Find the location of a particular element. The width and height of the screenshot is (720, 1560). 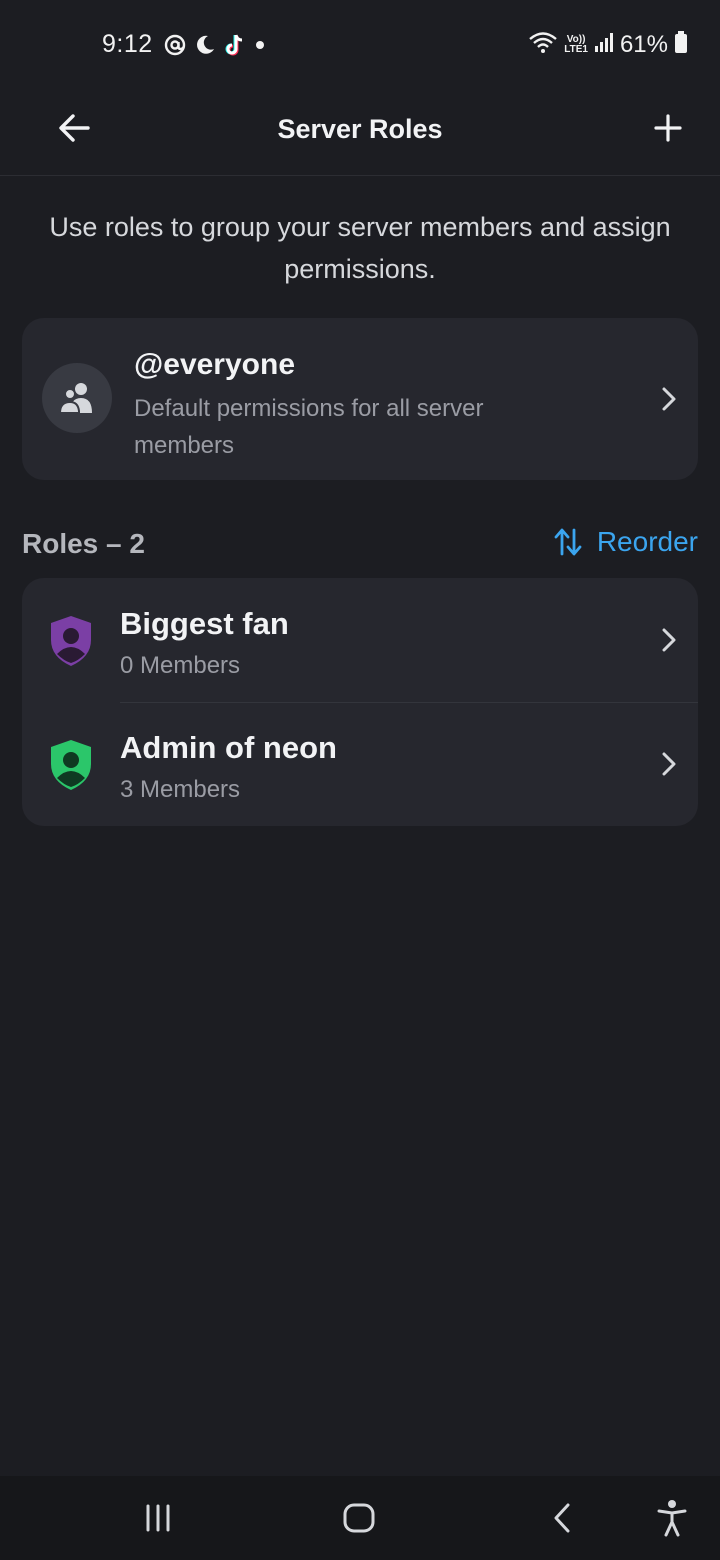

role-name: Admin of neon is located at coordinates (228, 747).